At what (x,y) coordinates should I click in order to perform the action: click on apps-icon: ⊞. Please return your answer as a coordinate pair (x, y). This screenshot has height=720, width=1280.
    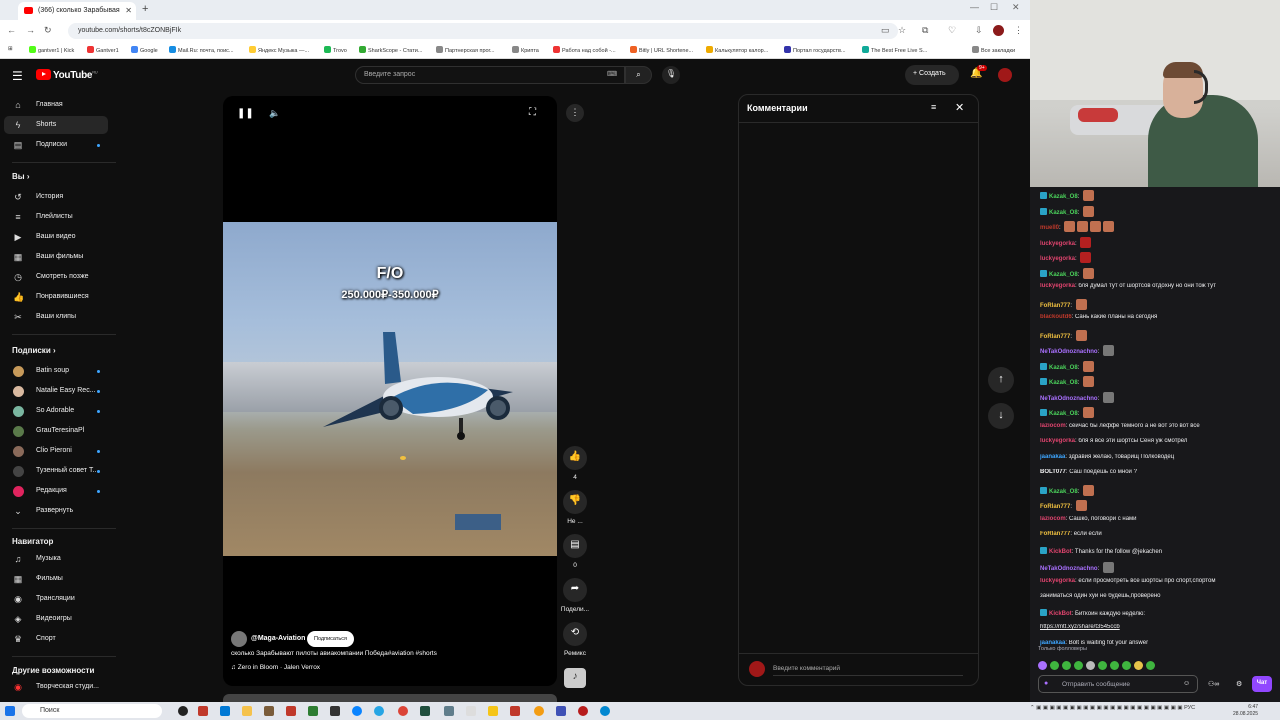
    Looking at the image, I should click on (10, 49).